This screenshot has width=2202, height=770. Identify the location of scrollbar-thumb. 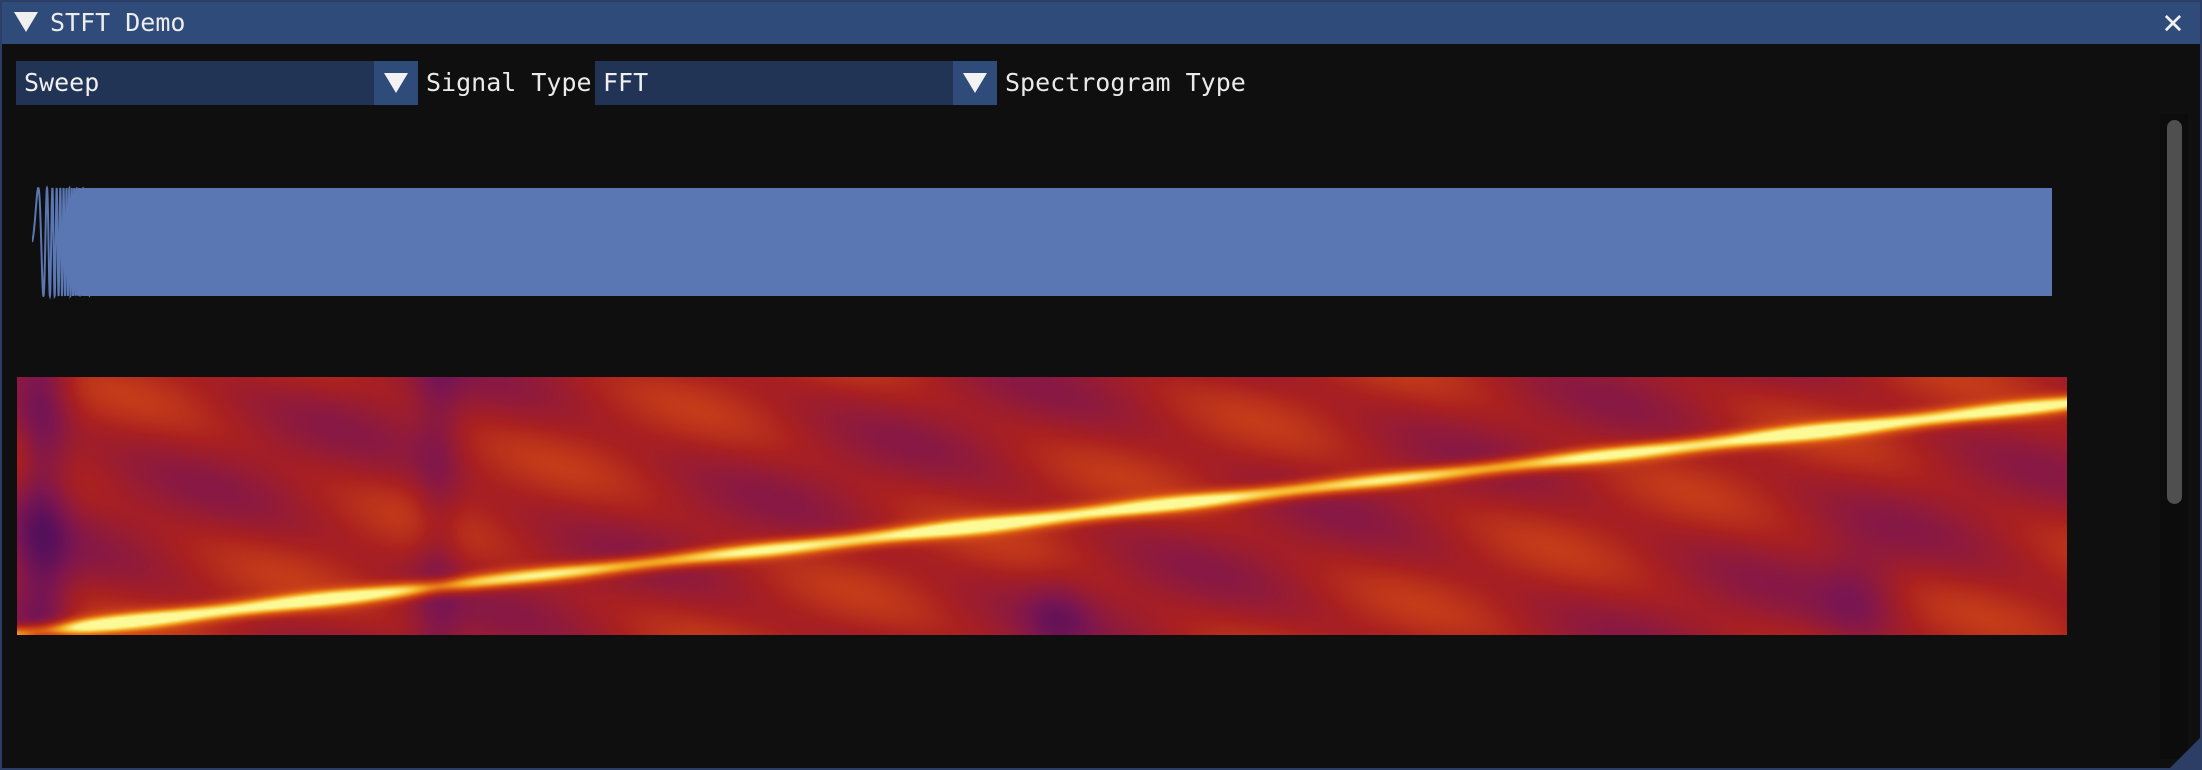
(2174, 312).